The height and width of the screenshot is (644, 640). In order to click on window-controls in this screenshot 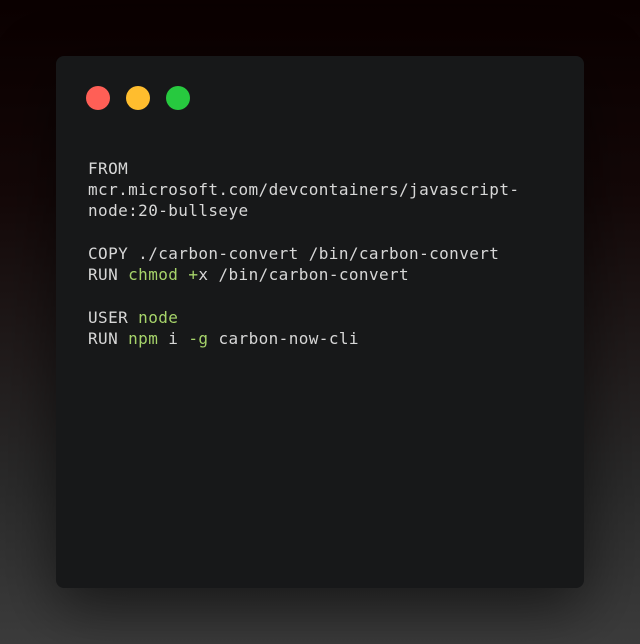, I will do `click(138, 98)`.